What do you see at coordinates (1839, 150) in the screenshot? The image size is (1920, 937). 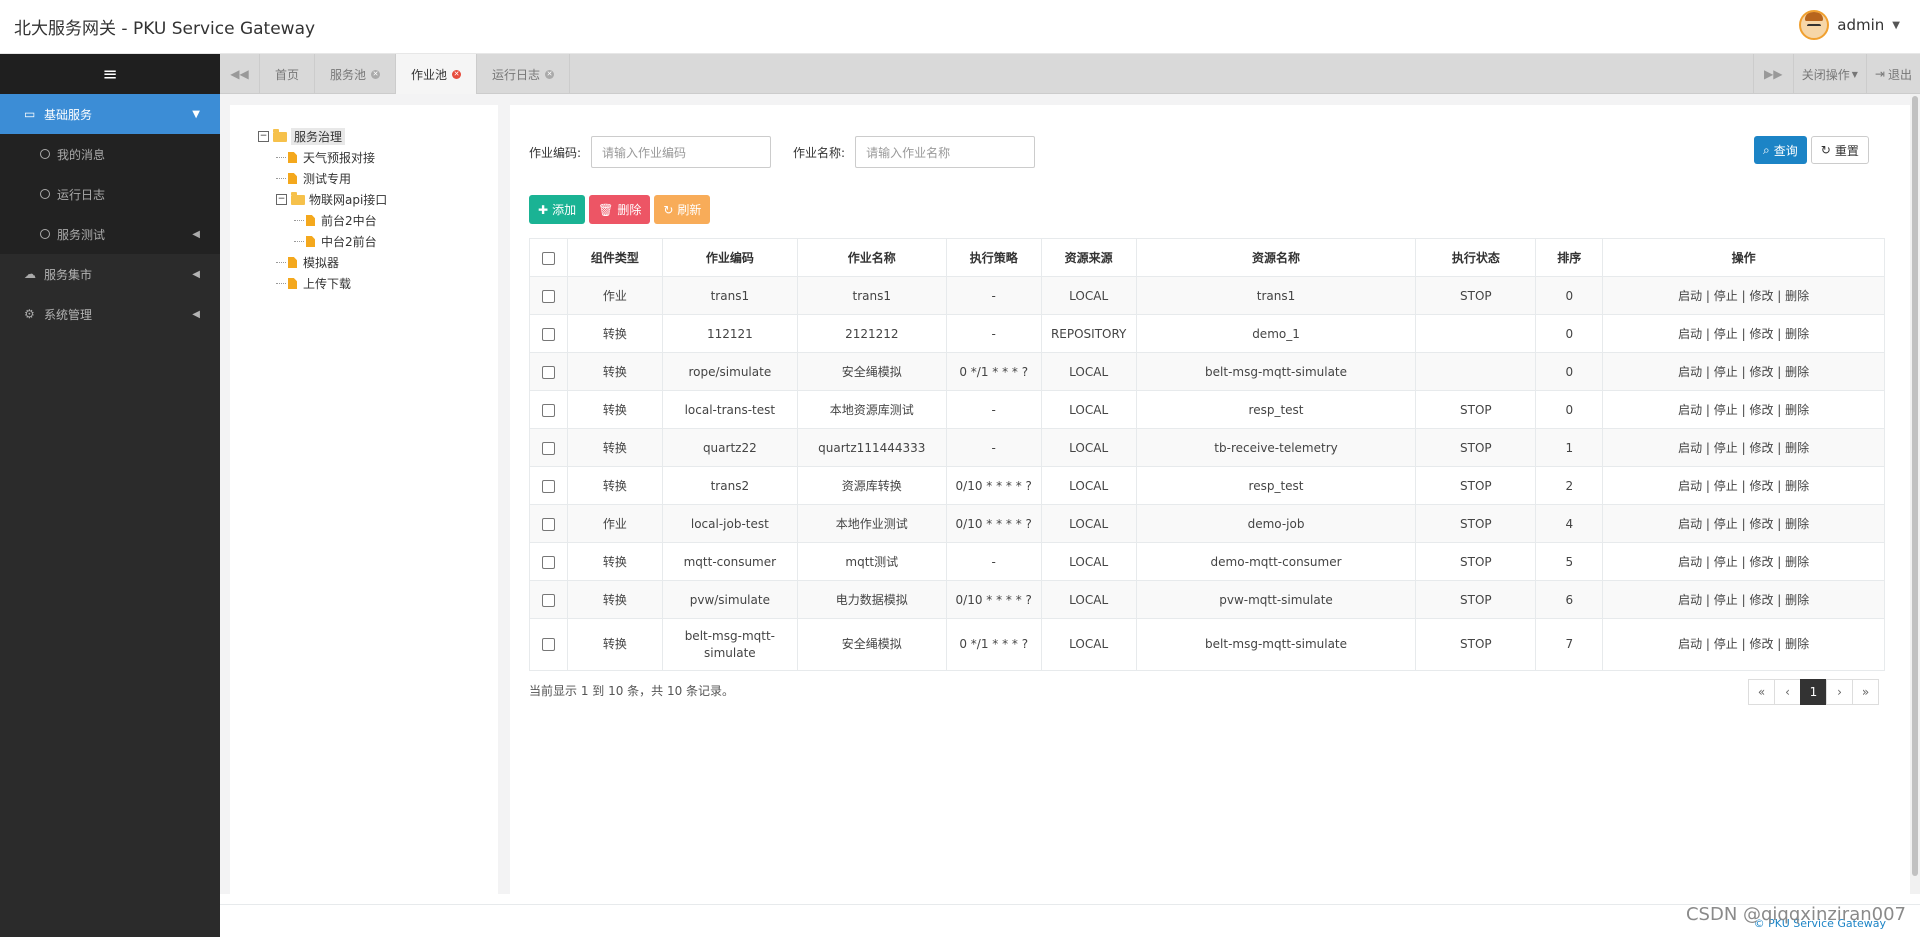 I see `reset-button: ↻ 重置` at bounding box center [1839, 150].